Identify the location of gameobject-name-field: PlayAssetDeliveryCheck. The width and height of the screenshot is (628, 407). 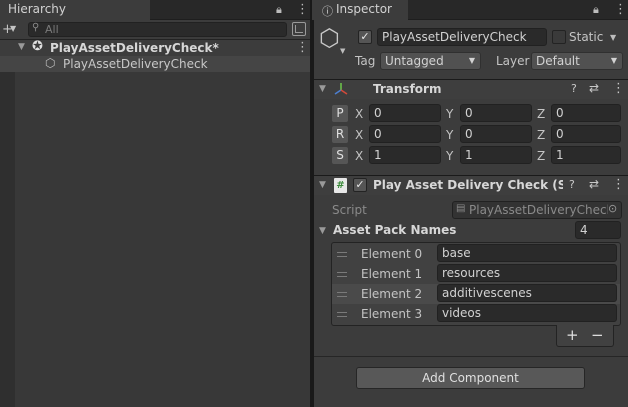
(462, 37).